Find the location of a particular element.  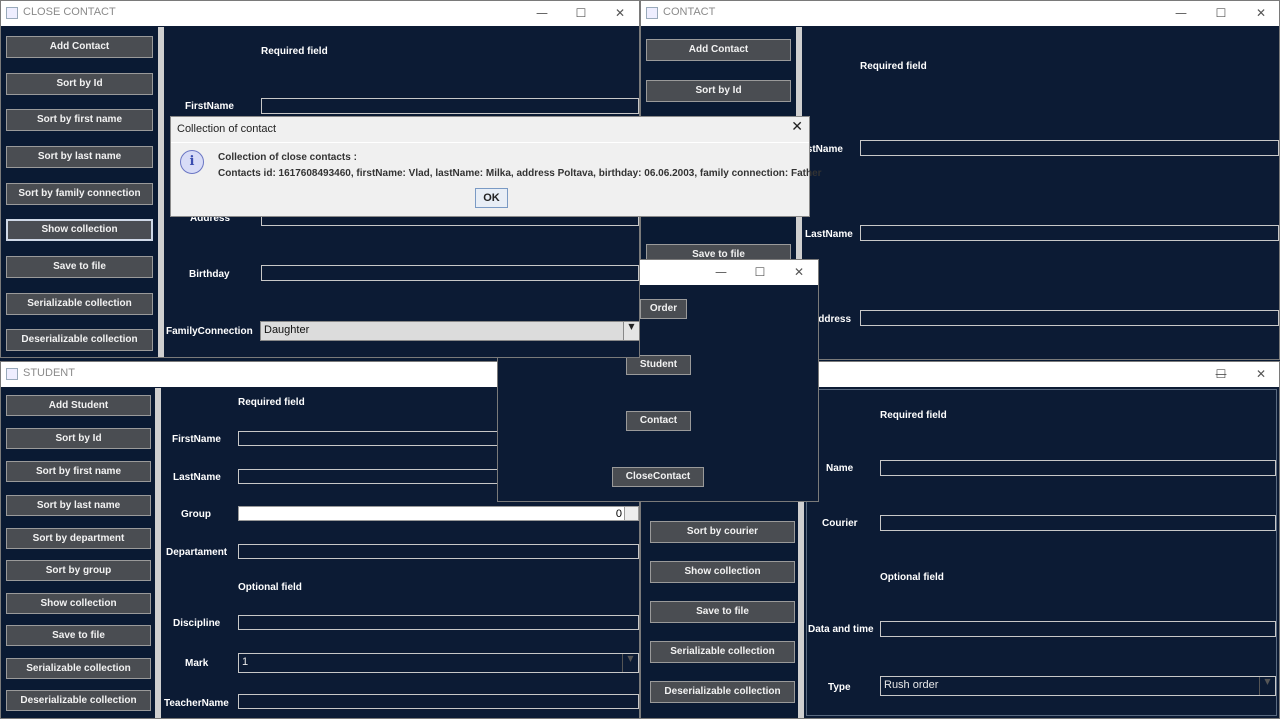

discipline-input is located at coordinates (438, 622).